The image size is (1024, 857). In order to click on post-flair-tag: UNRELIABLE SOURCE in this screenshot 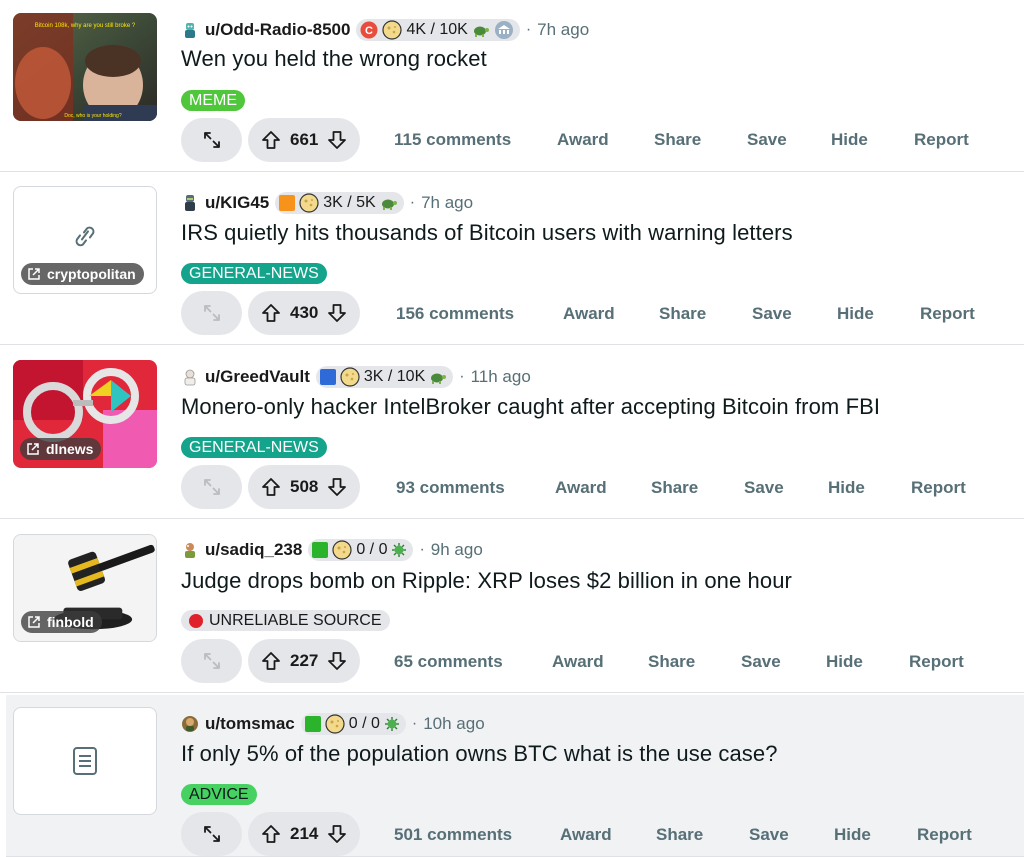, I will do `click(285, 620)`.